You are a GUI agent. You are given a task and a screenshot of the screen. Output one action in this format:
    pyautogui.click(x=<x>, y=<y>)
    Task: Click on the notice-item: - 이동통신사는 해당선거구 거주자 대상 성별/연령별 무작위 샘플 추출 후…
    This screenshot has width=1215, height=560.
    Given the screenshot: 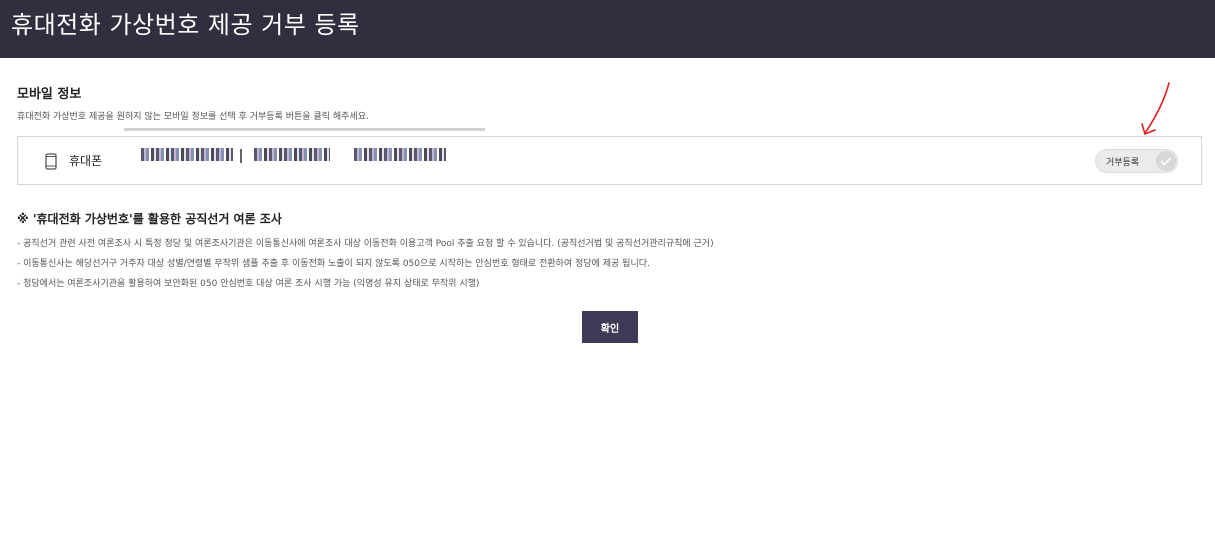 What is the action you would take?
    pyautogui.click(x=333, y=264)
    